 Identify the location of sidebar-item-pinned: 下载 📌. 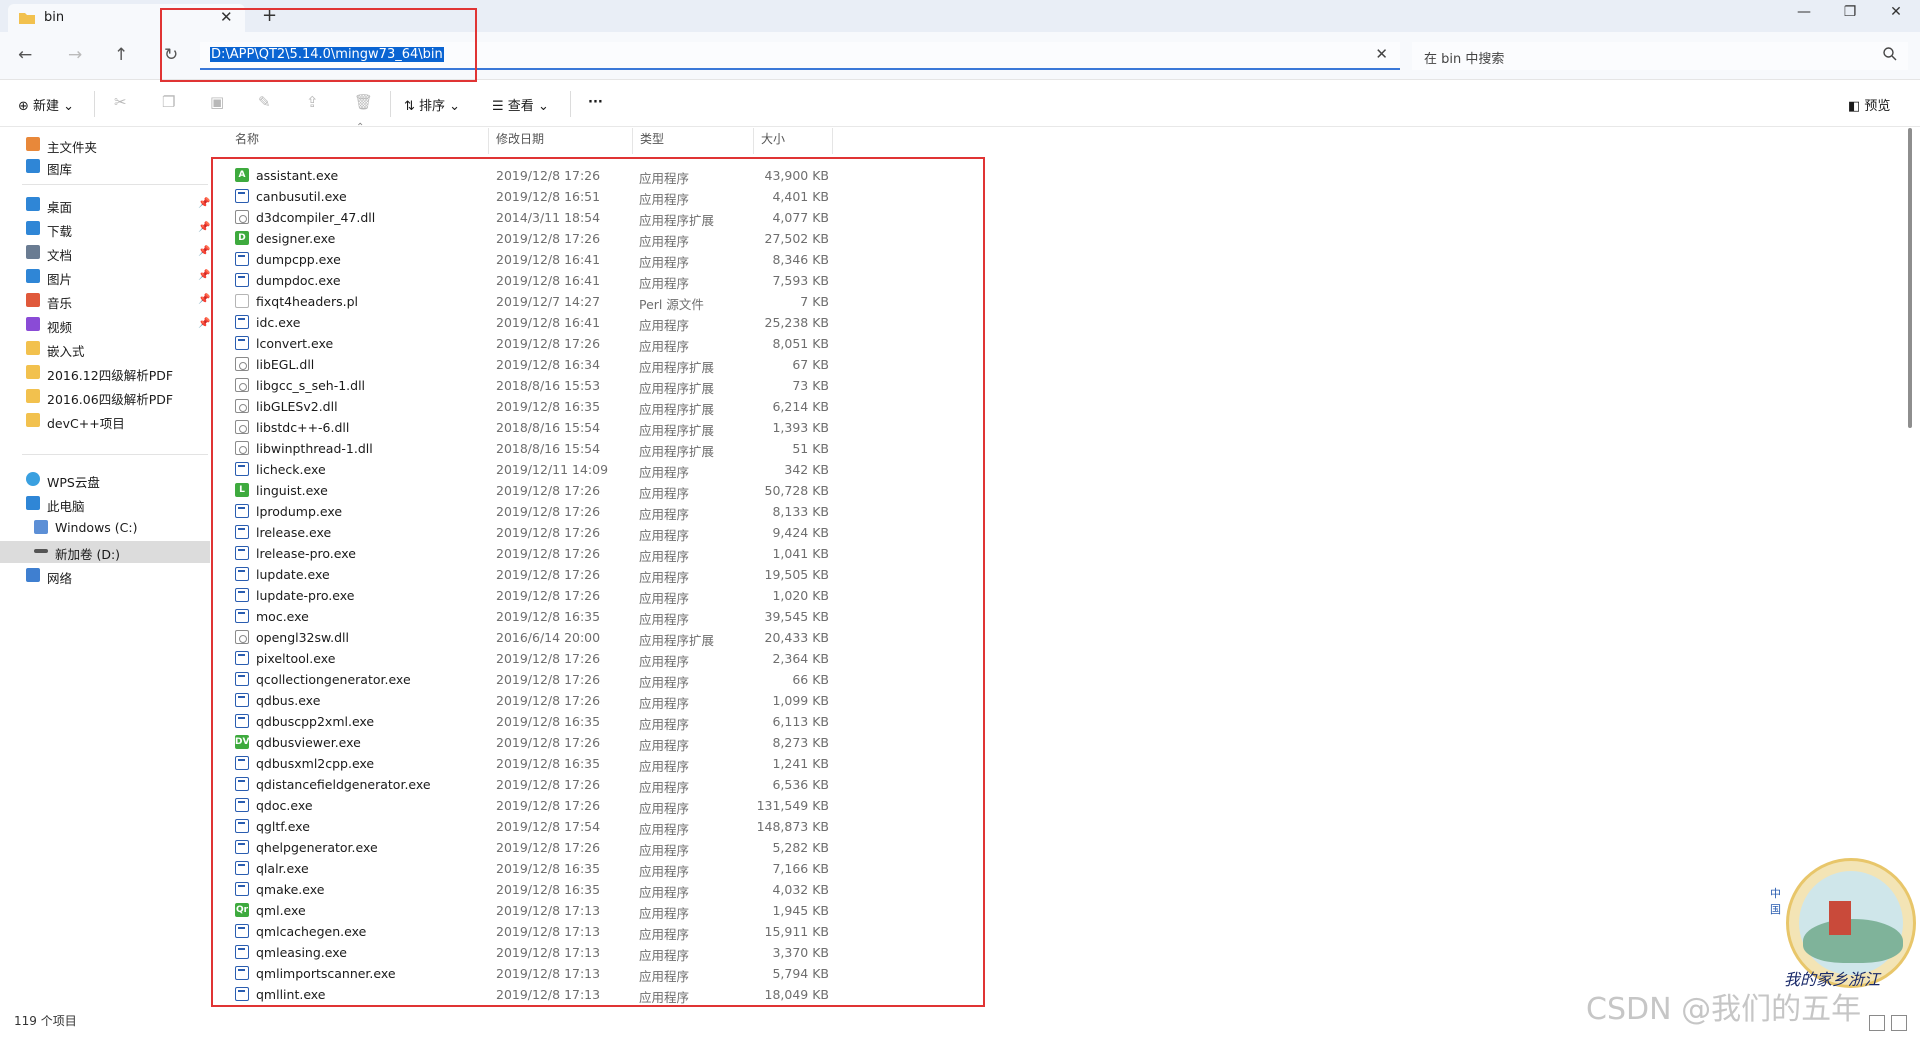
(105, 229).